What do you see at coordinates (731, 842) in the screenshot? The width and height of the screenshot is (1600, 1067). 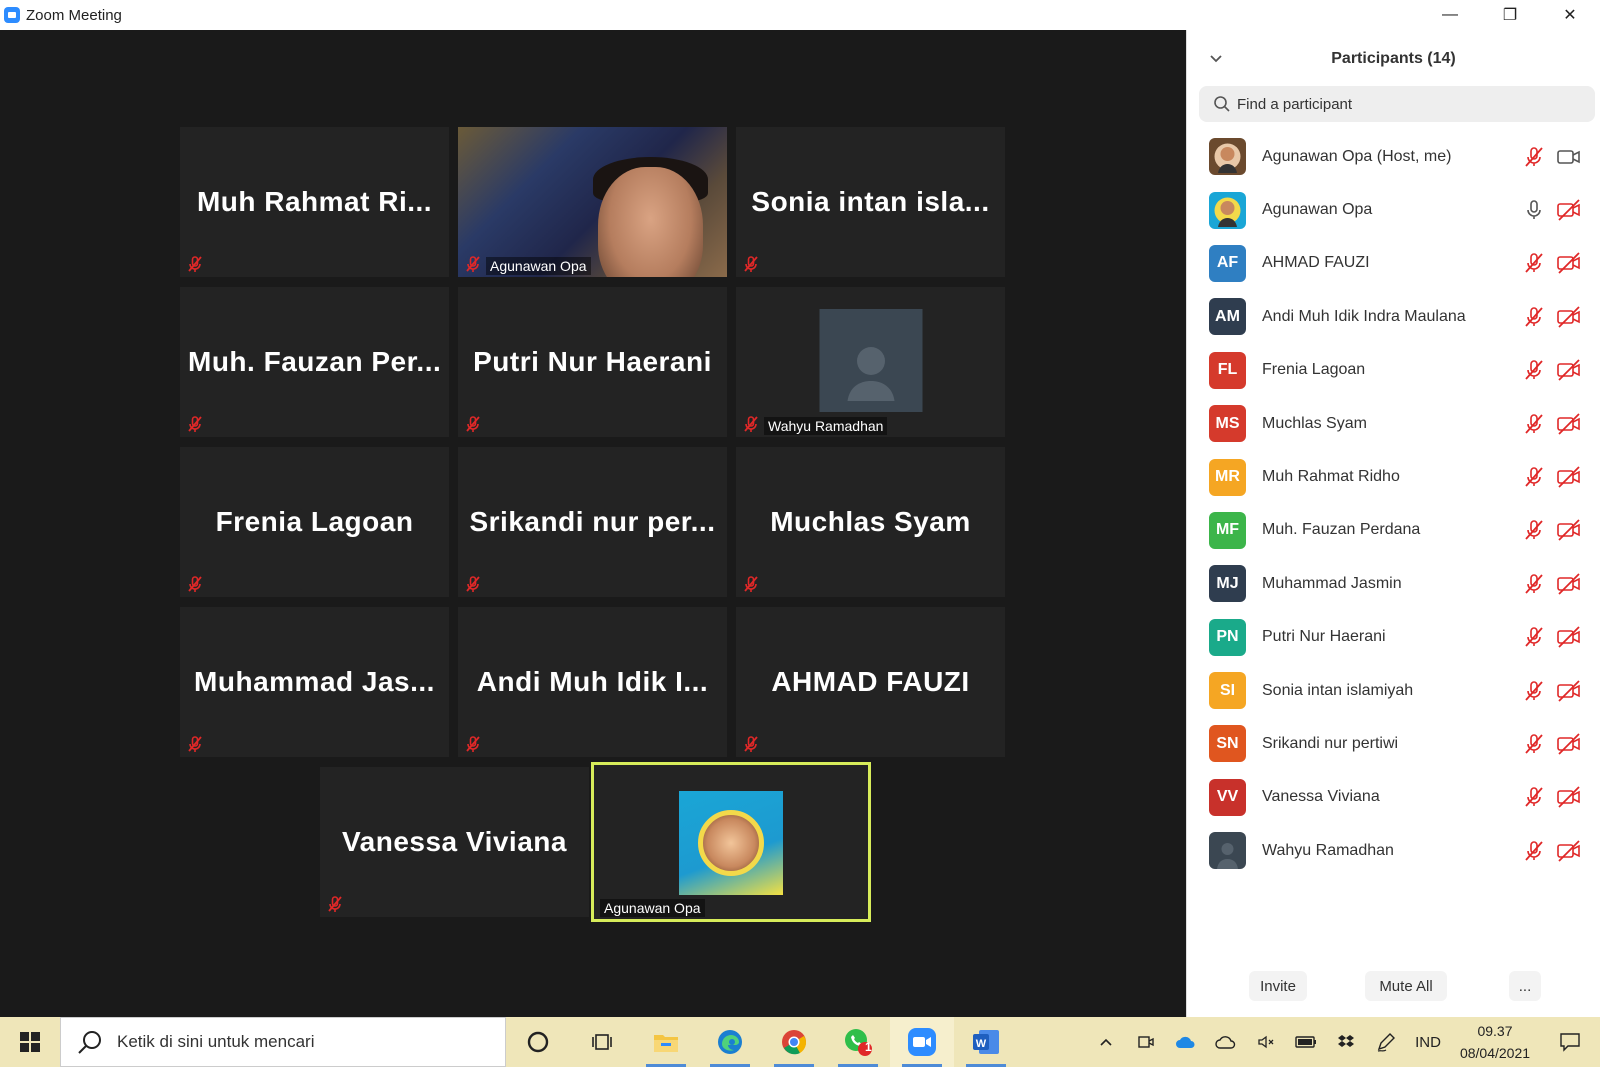 I see `video-tile-active-speaker: Agunawan Opa` at bounding box center [731, 842].